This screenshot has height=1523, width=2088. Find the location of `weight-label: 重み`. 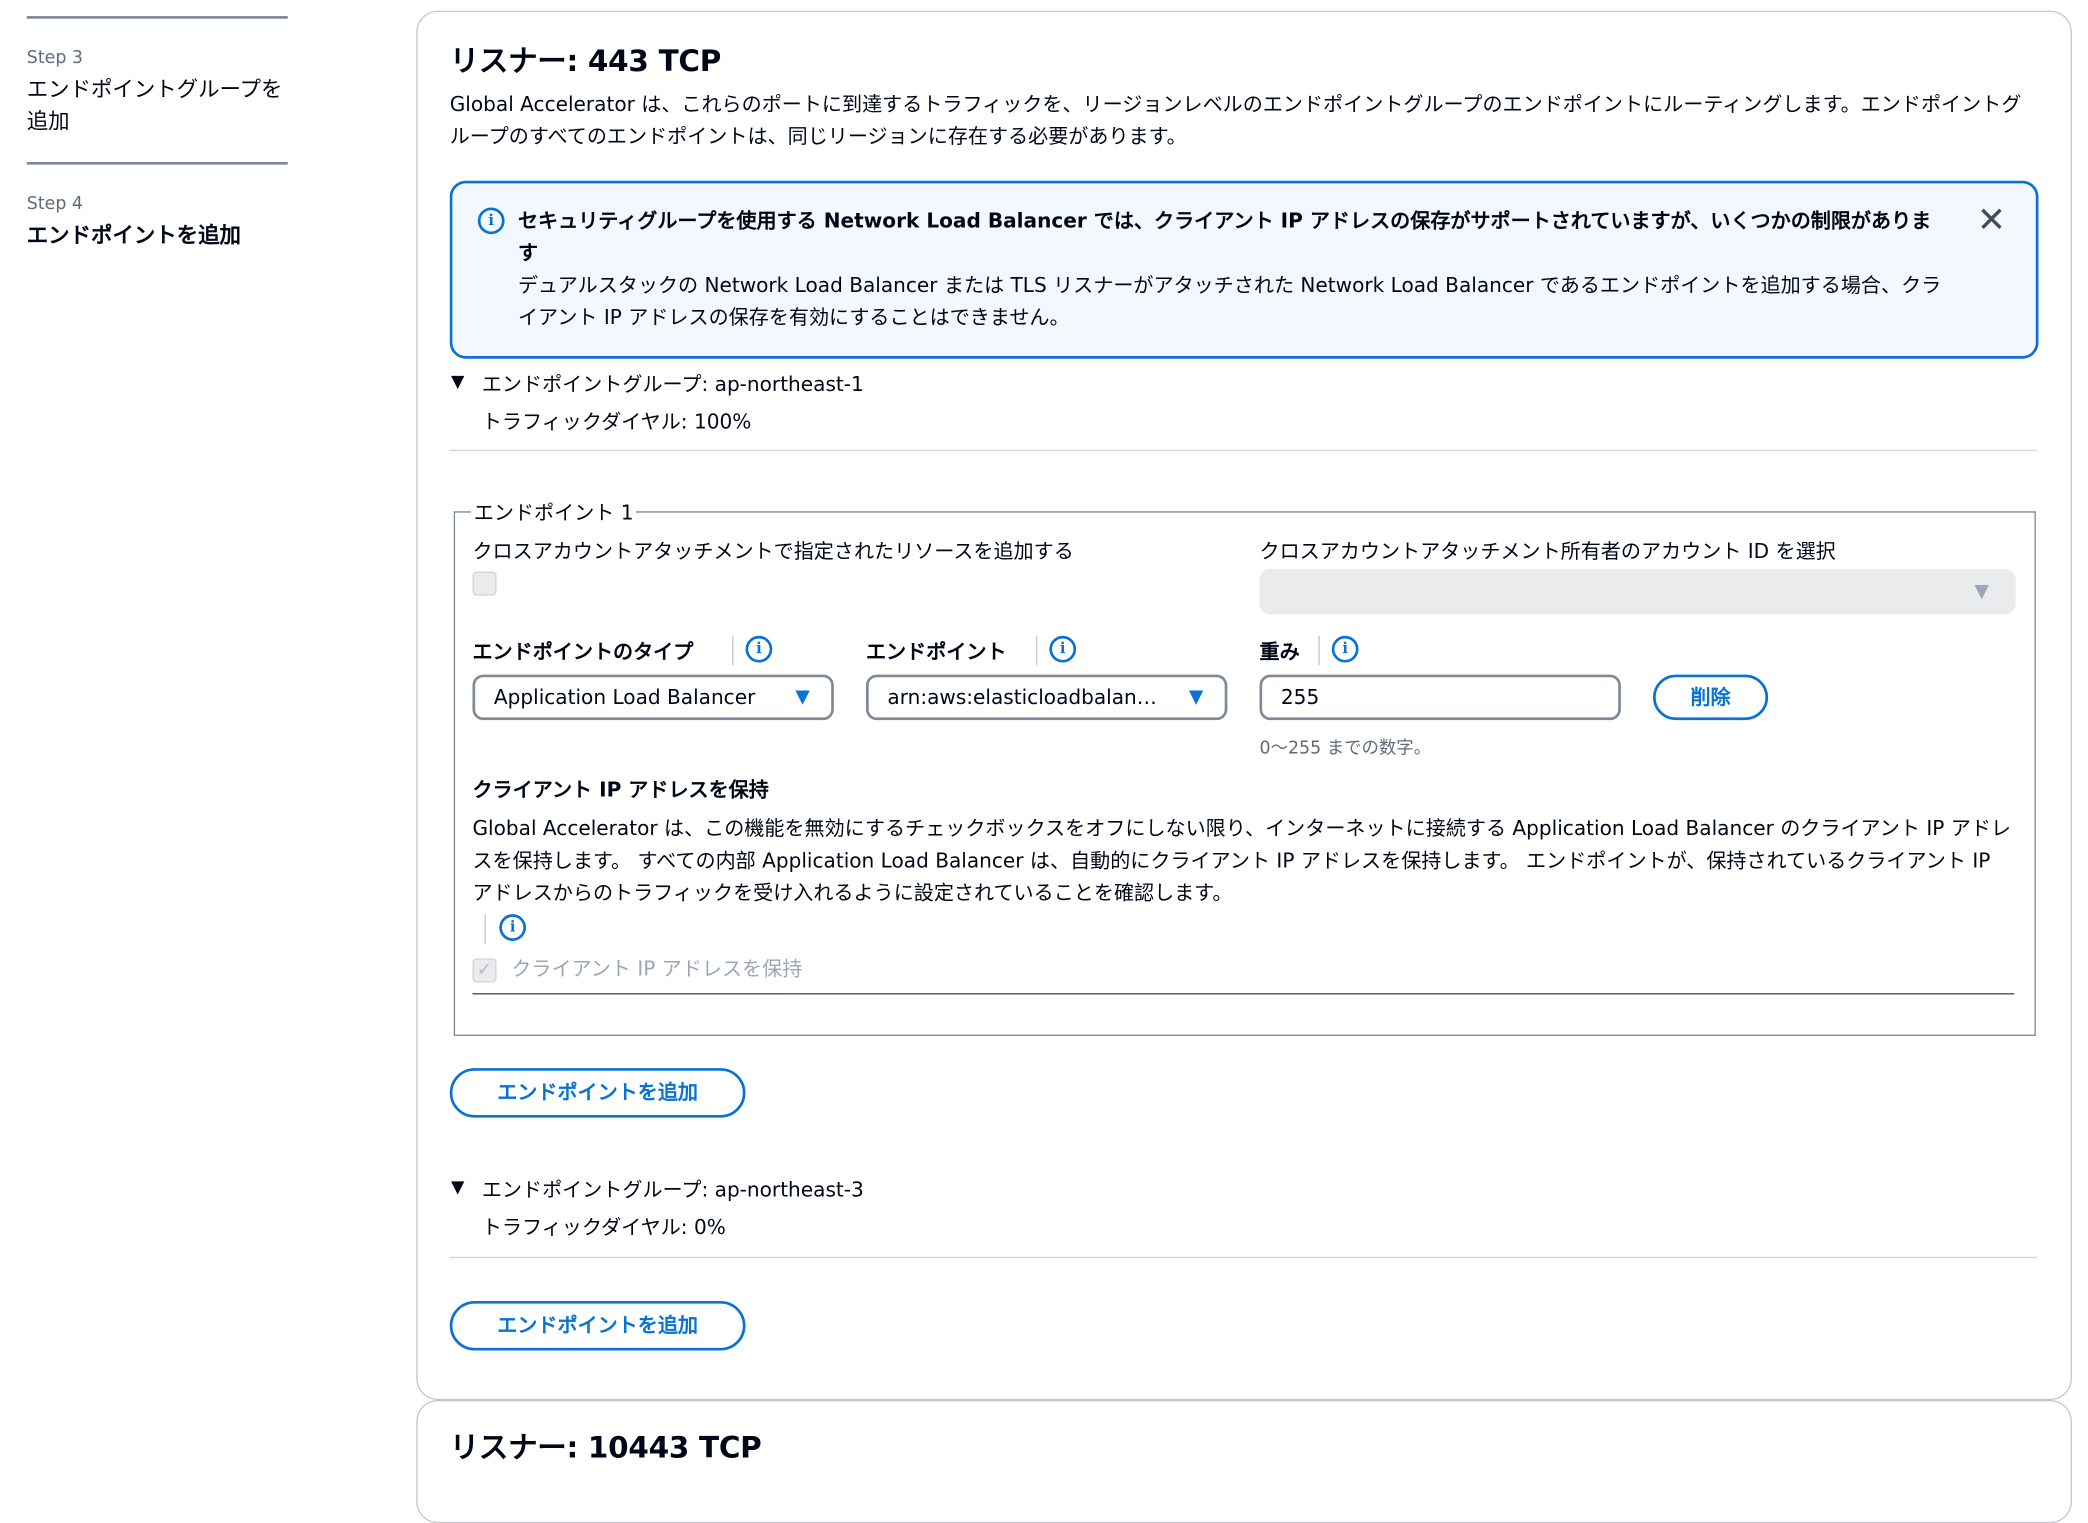

weight-label: 重み is located at coordinates (1279, 651).